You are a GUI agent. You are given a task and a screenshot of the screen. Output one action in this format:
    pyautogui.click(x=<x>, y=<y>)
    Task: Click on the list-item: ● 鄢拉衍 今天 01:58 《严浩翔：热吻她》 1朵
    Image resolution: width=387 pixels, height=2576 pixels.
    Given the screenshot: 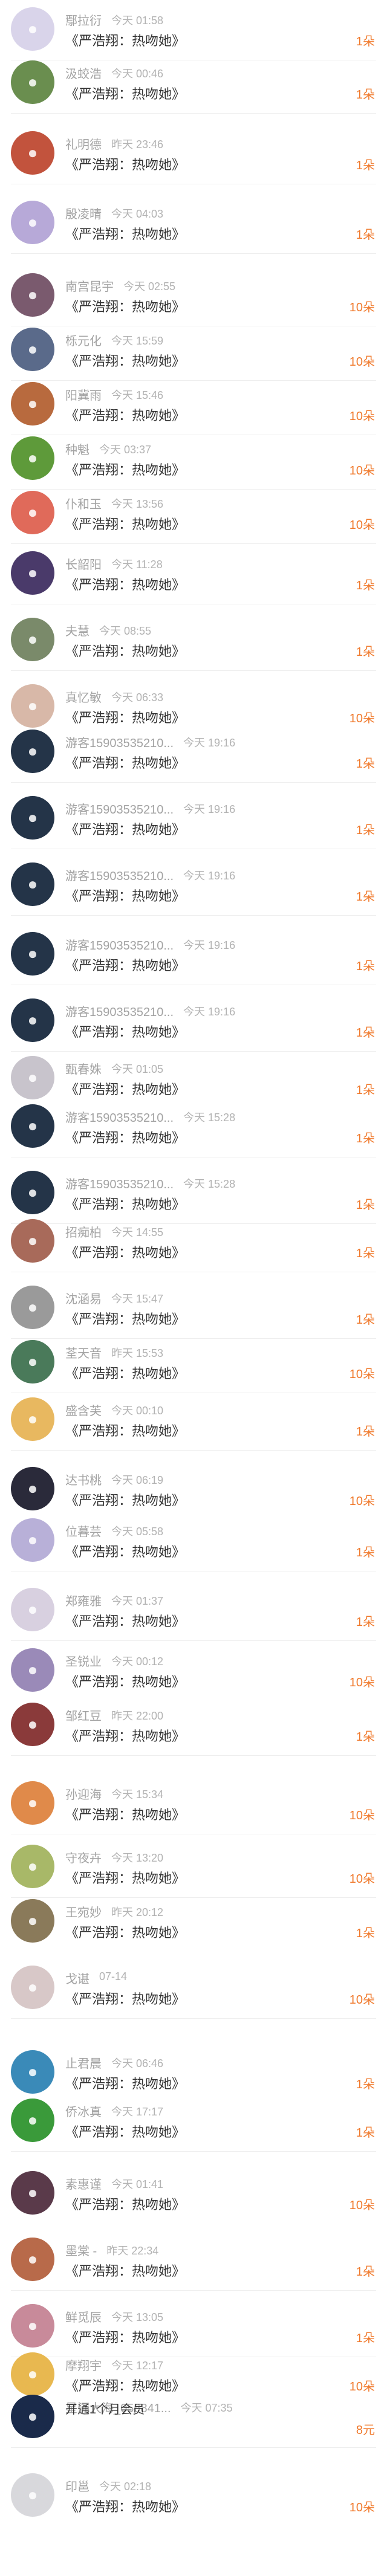 What is the action you would take?
    pyautogui.click(x=193, y=30)
    